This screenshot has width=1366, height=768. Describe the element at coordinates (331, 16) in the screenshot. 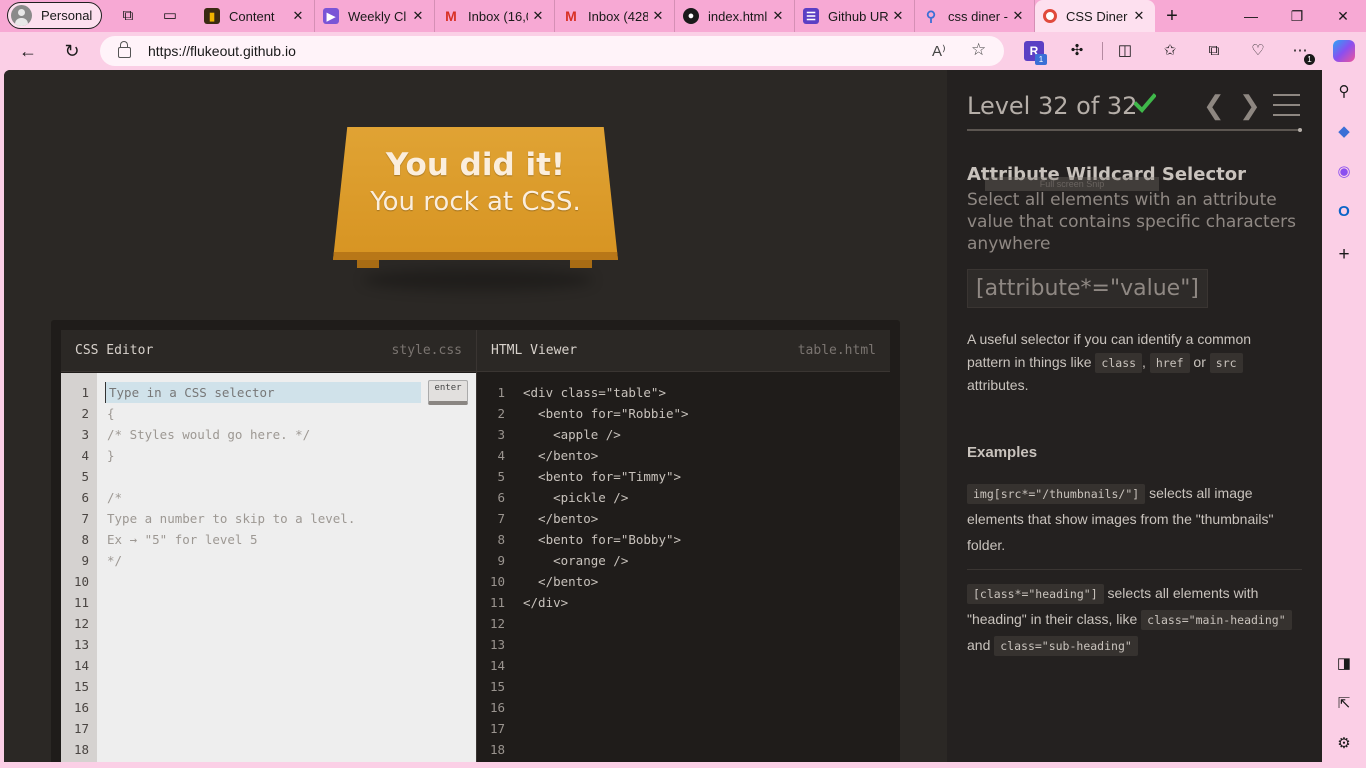

I see `clipchamp-icon: ▶` at that location.